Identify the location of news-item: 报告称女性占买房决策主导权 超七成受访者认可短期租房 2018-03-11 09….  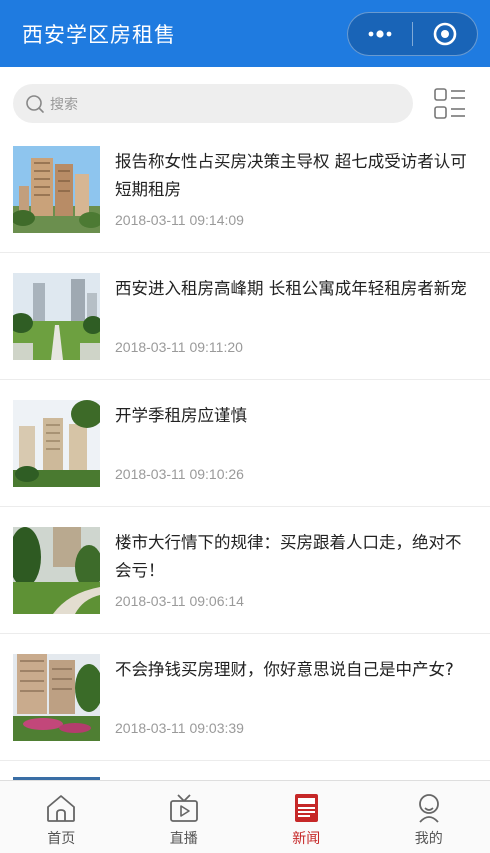
(245, 189).